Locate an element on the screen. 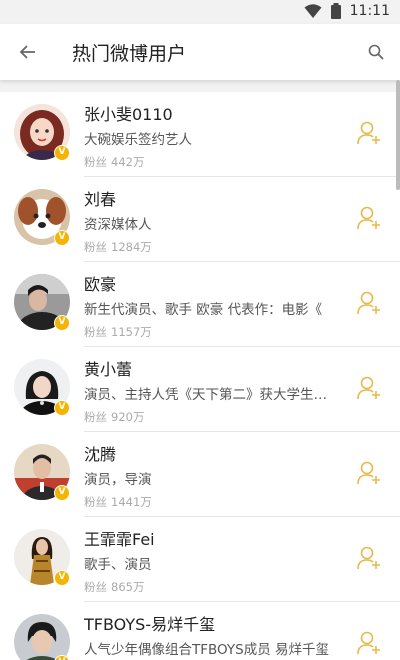 Image resolution: width=400 pixels, height=660 pixels. user-name: 刘春 is located at coordinates (100, 199).